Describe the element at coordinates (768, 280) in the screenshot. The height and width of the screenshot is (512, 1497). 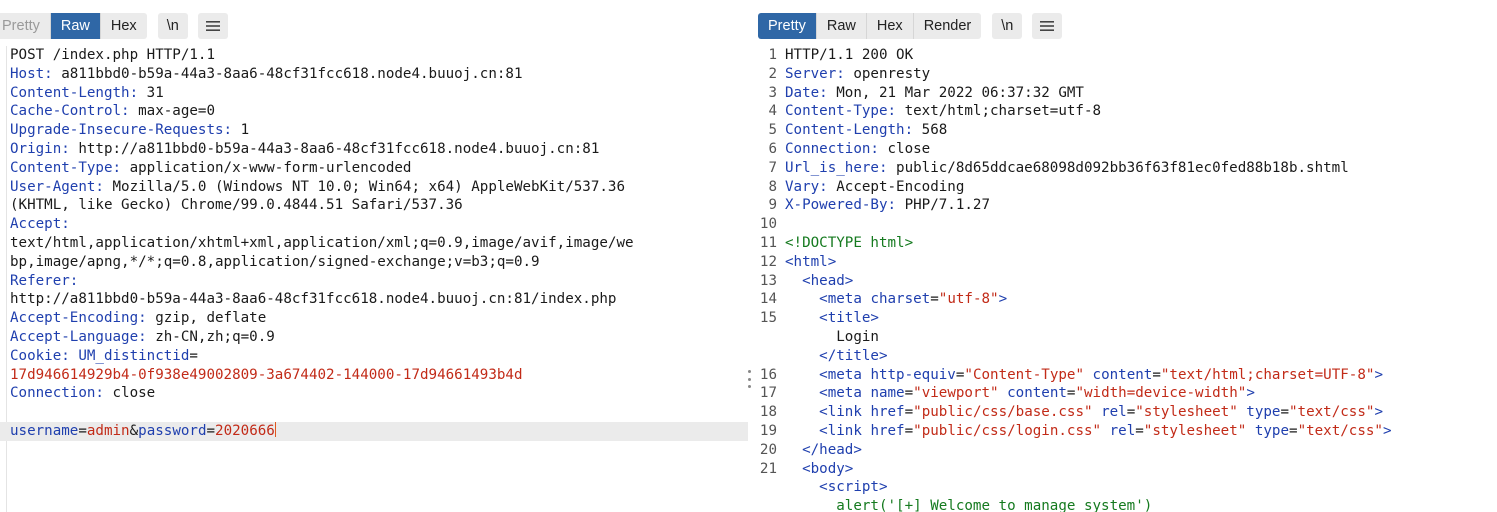
I see `line-number: 13` at that location.